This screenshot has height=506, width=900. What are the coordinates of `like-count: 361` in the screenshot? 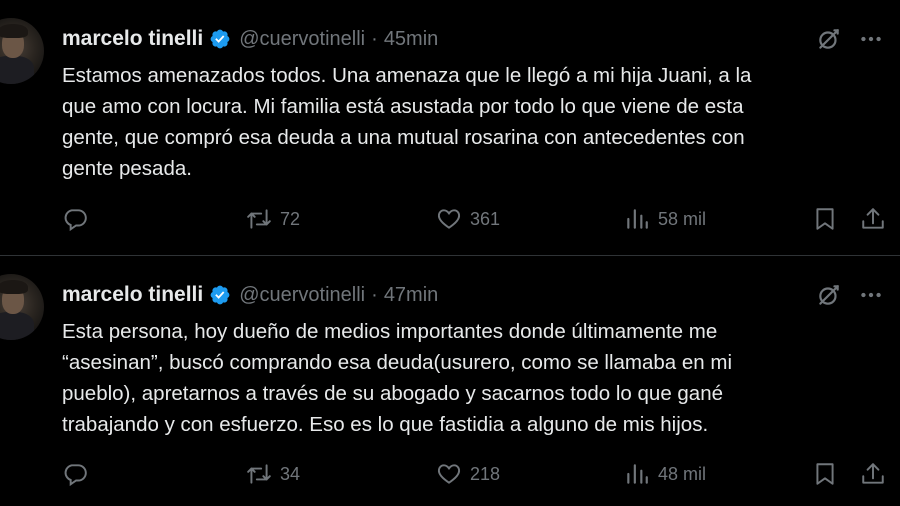 It's located at (485, 218).